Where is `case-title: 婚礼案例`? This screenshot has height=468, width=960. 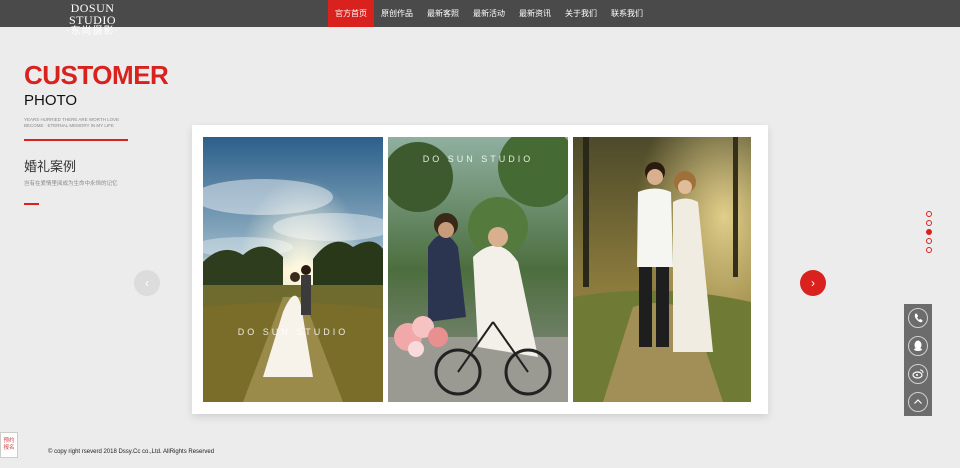 case-title: 婚礼案例 is located at coordinates (50, 166).